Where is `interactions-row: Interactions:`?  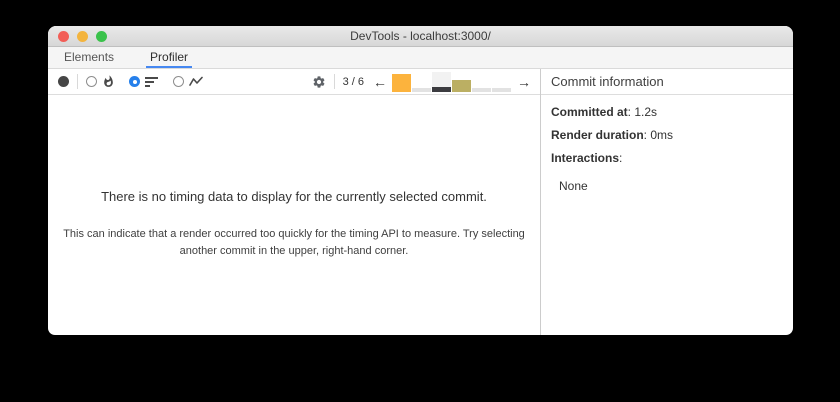 interactions-row: Interactions: is located at coordinates (587, 158).